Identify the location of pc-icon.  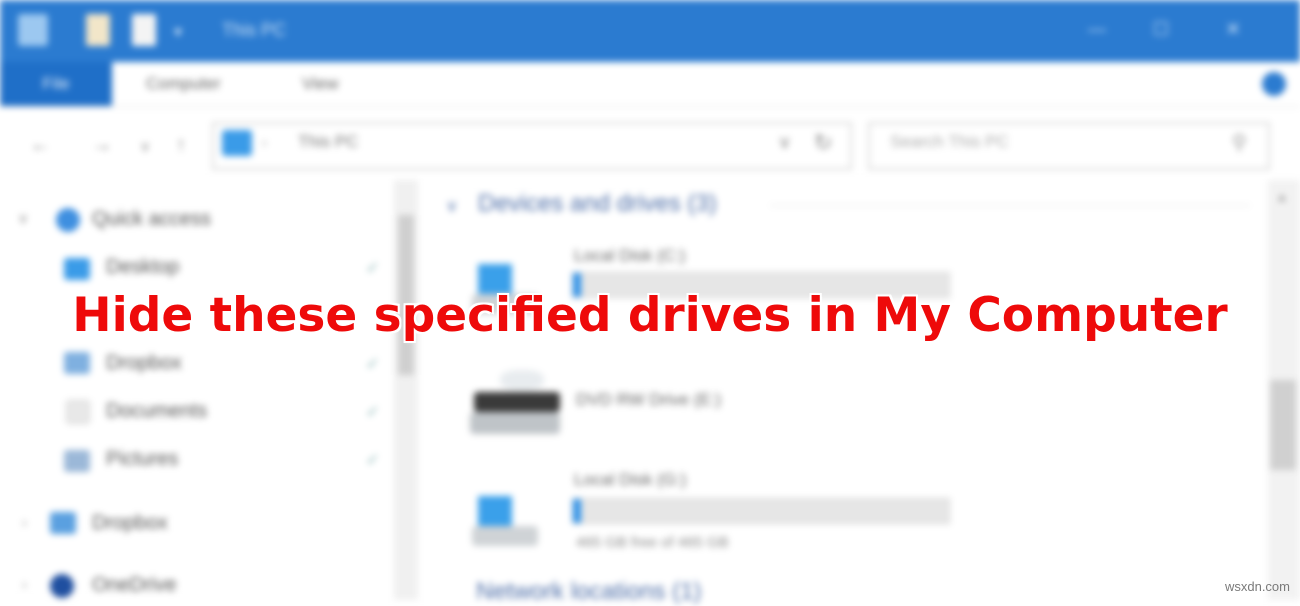
(33, 30).